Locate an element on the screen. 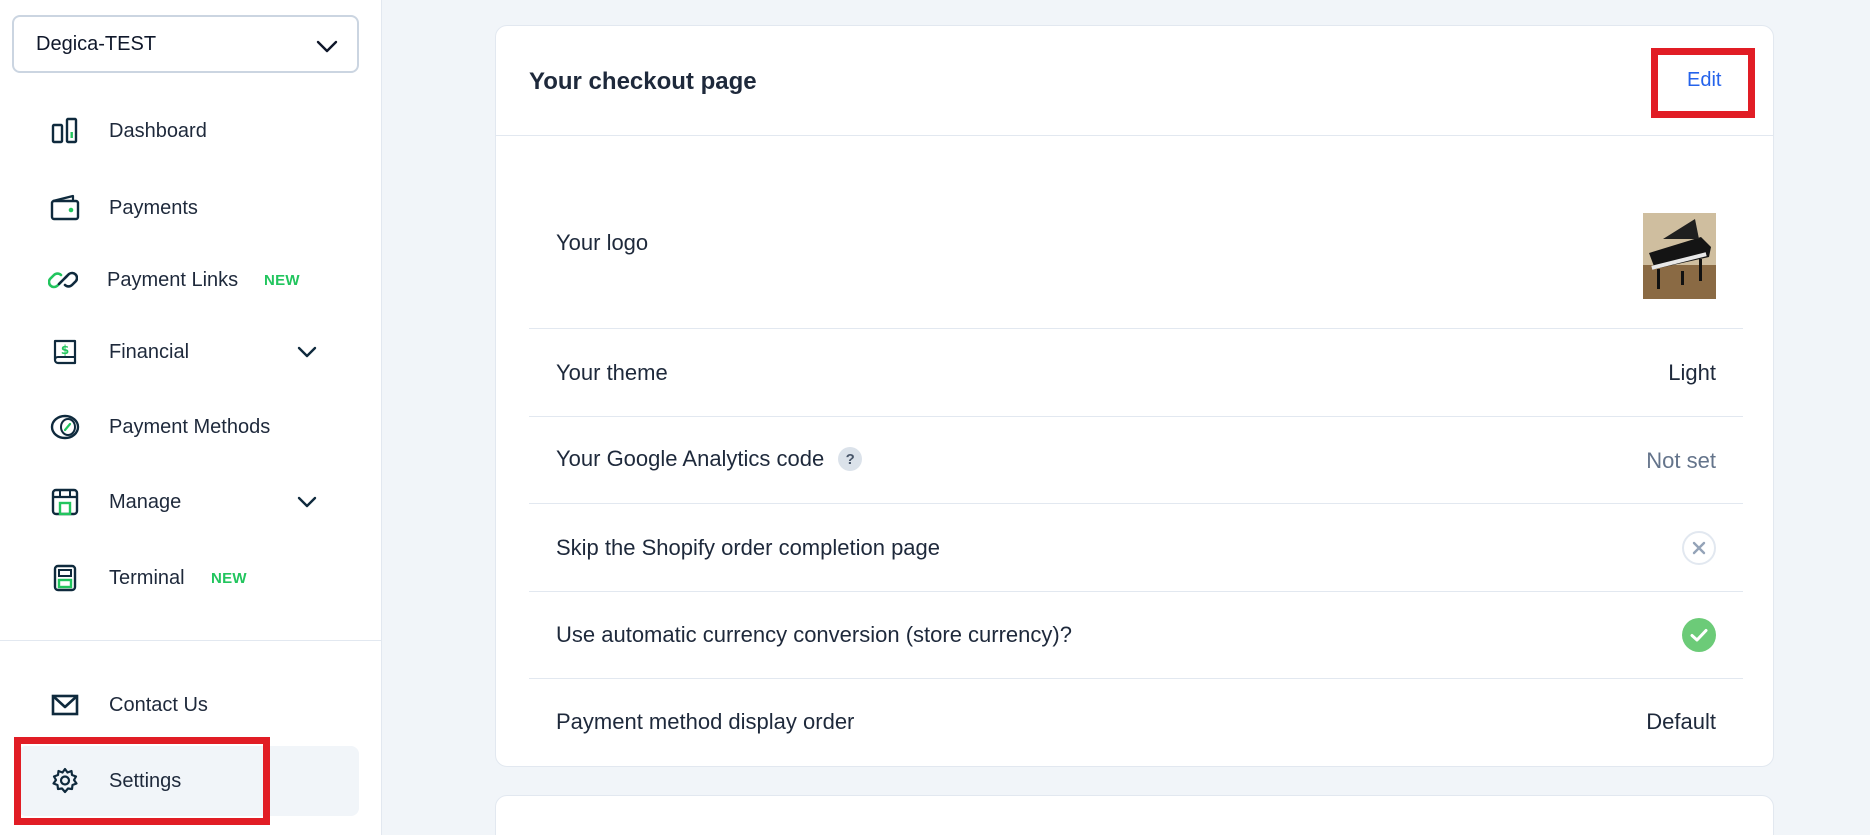  close-icon is located at coordinates (1699, 548).